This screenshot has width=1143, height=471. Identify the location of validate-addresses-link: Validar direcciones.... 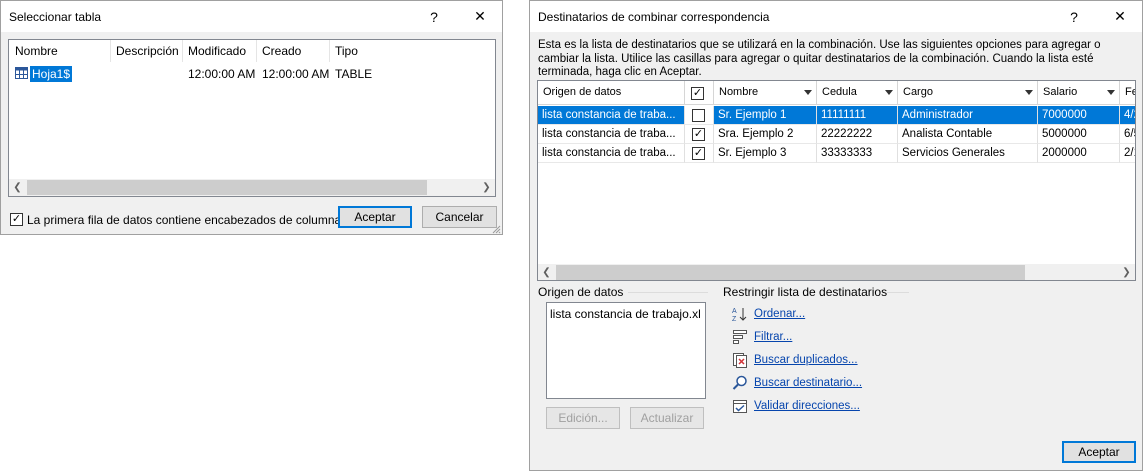
(807, 406).